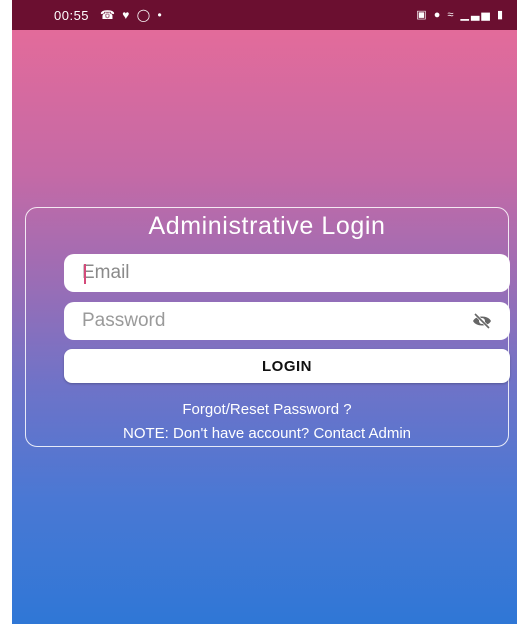 This screenshot has height=624, width=532. Describe the element at coordinates (85, 274) in the screenshot. I see `text-cursor` at that location.